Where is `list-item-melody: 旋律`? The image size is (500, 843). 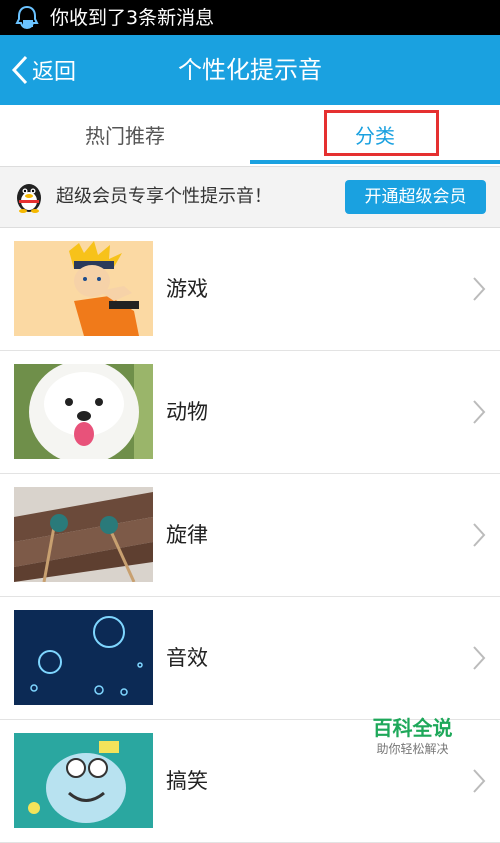 list-item-melody: 旋律 is located at coordinates (250, 535).